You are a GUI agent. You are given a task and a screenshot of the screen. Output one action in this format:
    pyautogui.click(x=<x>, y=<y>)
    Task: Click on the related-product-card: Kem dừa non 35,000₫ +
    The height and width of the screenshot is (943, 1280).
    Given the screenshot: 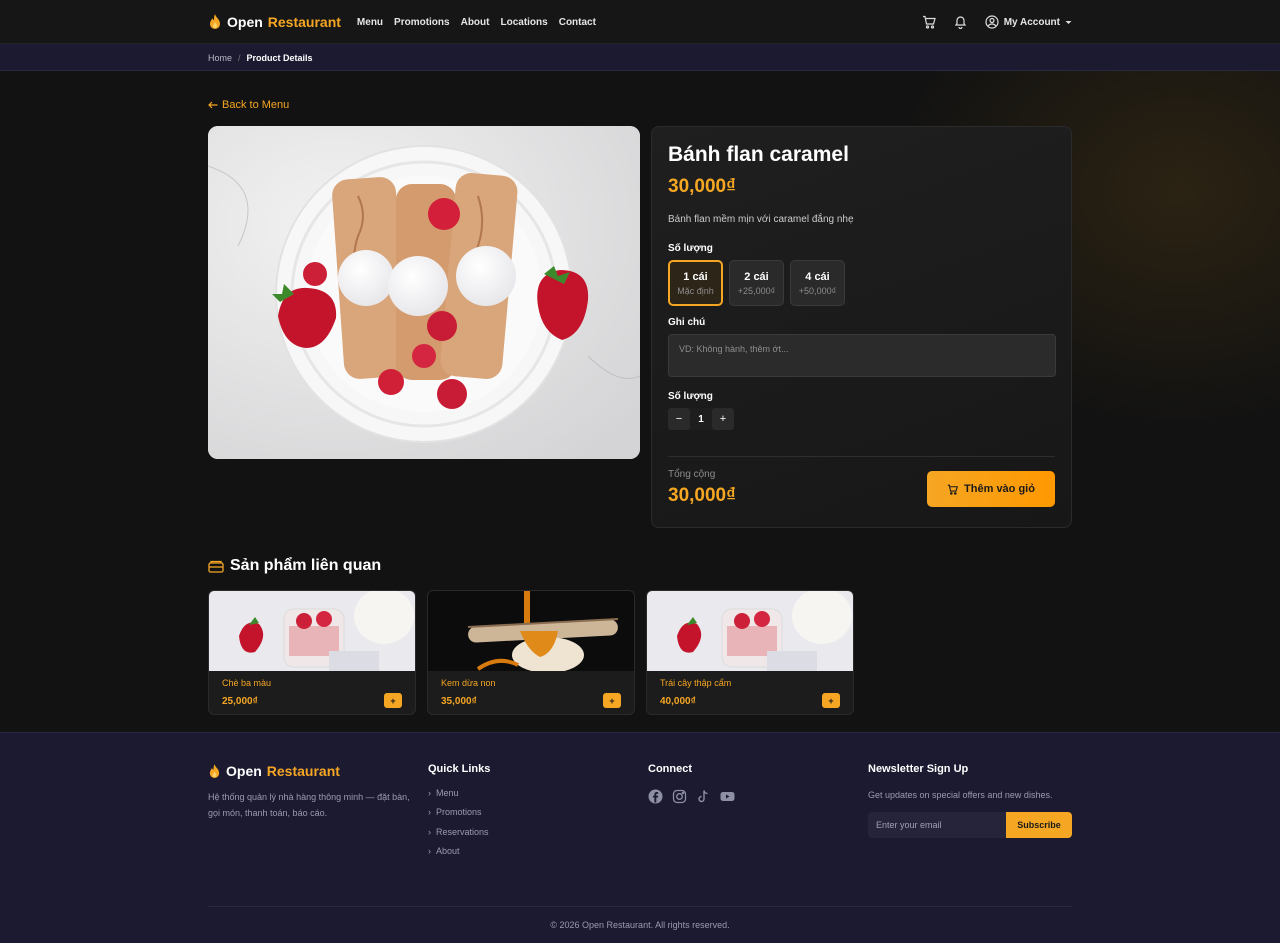 What is the action you would take?
    pyautogui.click(x=531, y=652)
    